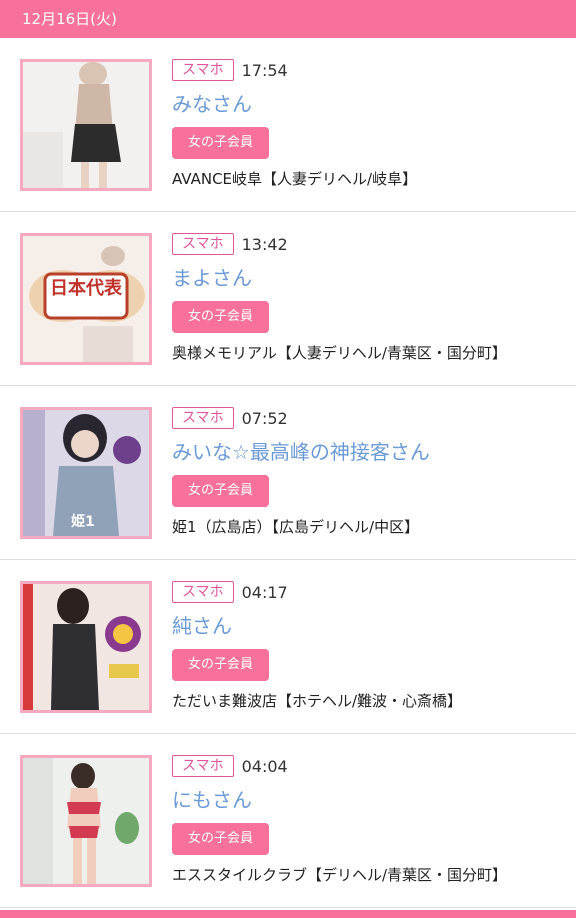 The height and width of the screenshot is (918, 576). What do you see at coordinates (264, 70) in the screenshot?
I see `post-time: 17:54` at bounding box center [264, 70].